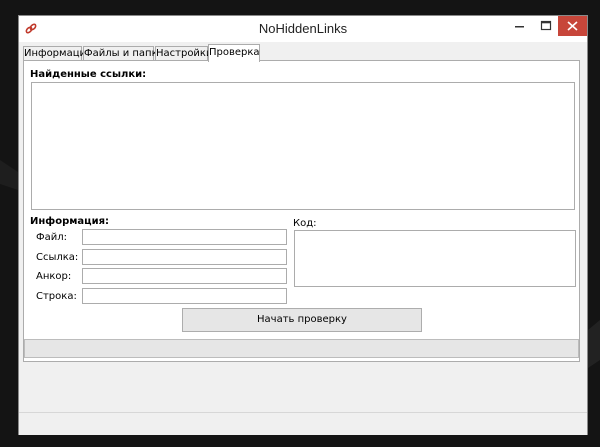  Describe the element at coordinates (183, 53) in the screenshot. I see `tab-settings: Настройки` at that location.